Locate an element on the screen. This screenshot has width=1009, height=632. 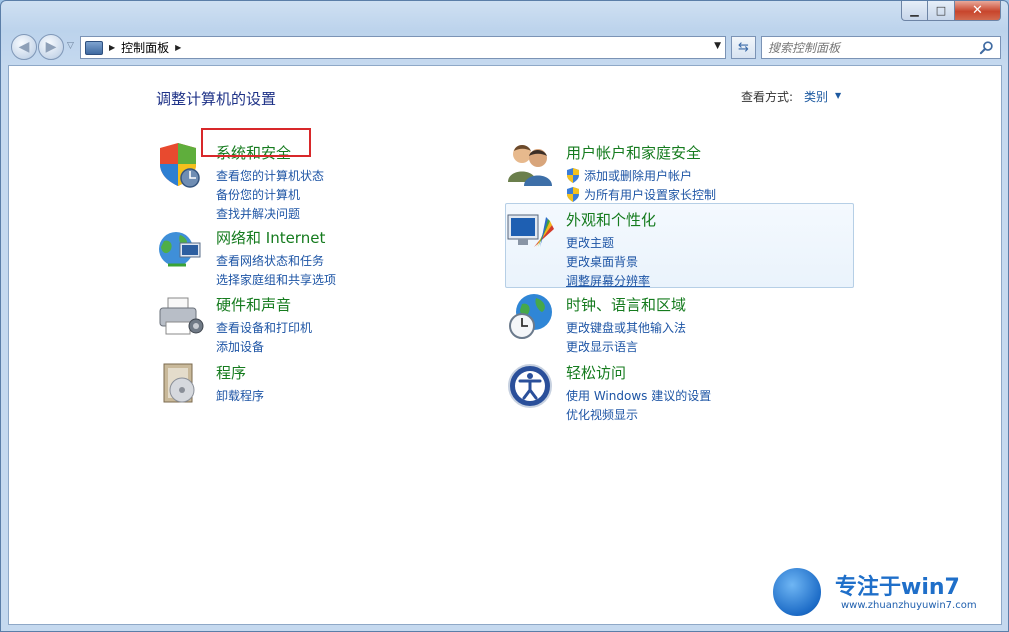
network-icon is located at coordinates (180, 249).